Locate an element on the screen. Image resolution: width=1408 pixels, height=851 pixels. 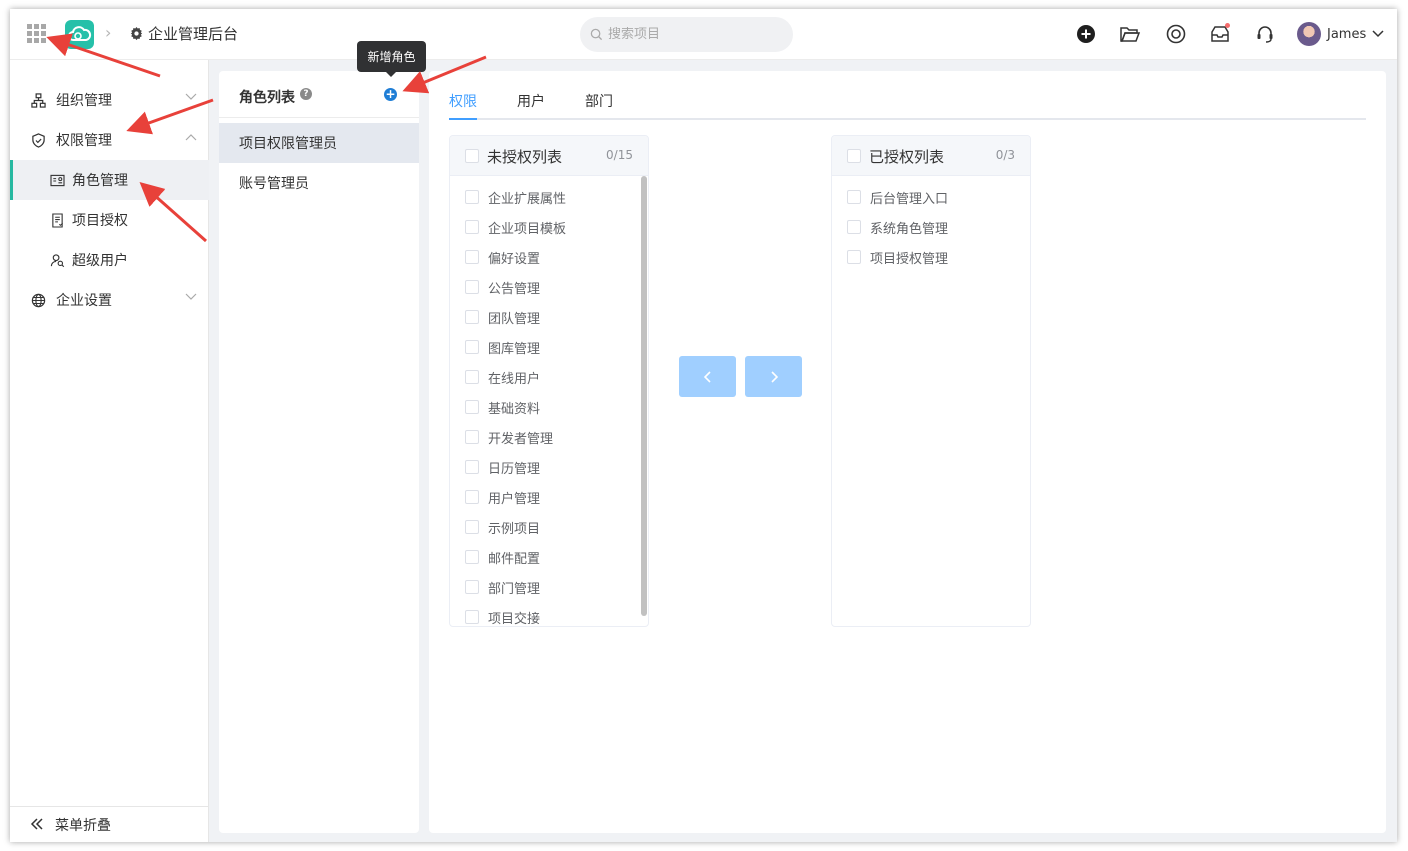
help-ring-icon is located at coordinates (1176, 34).